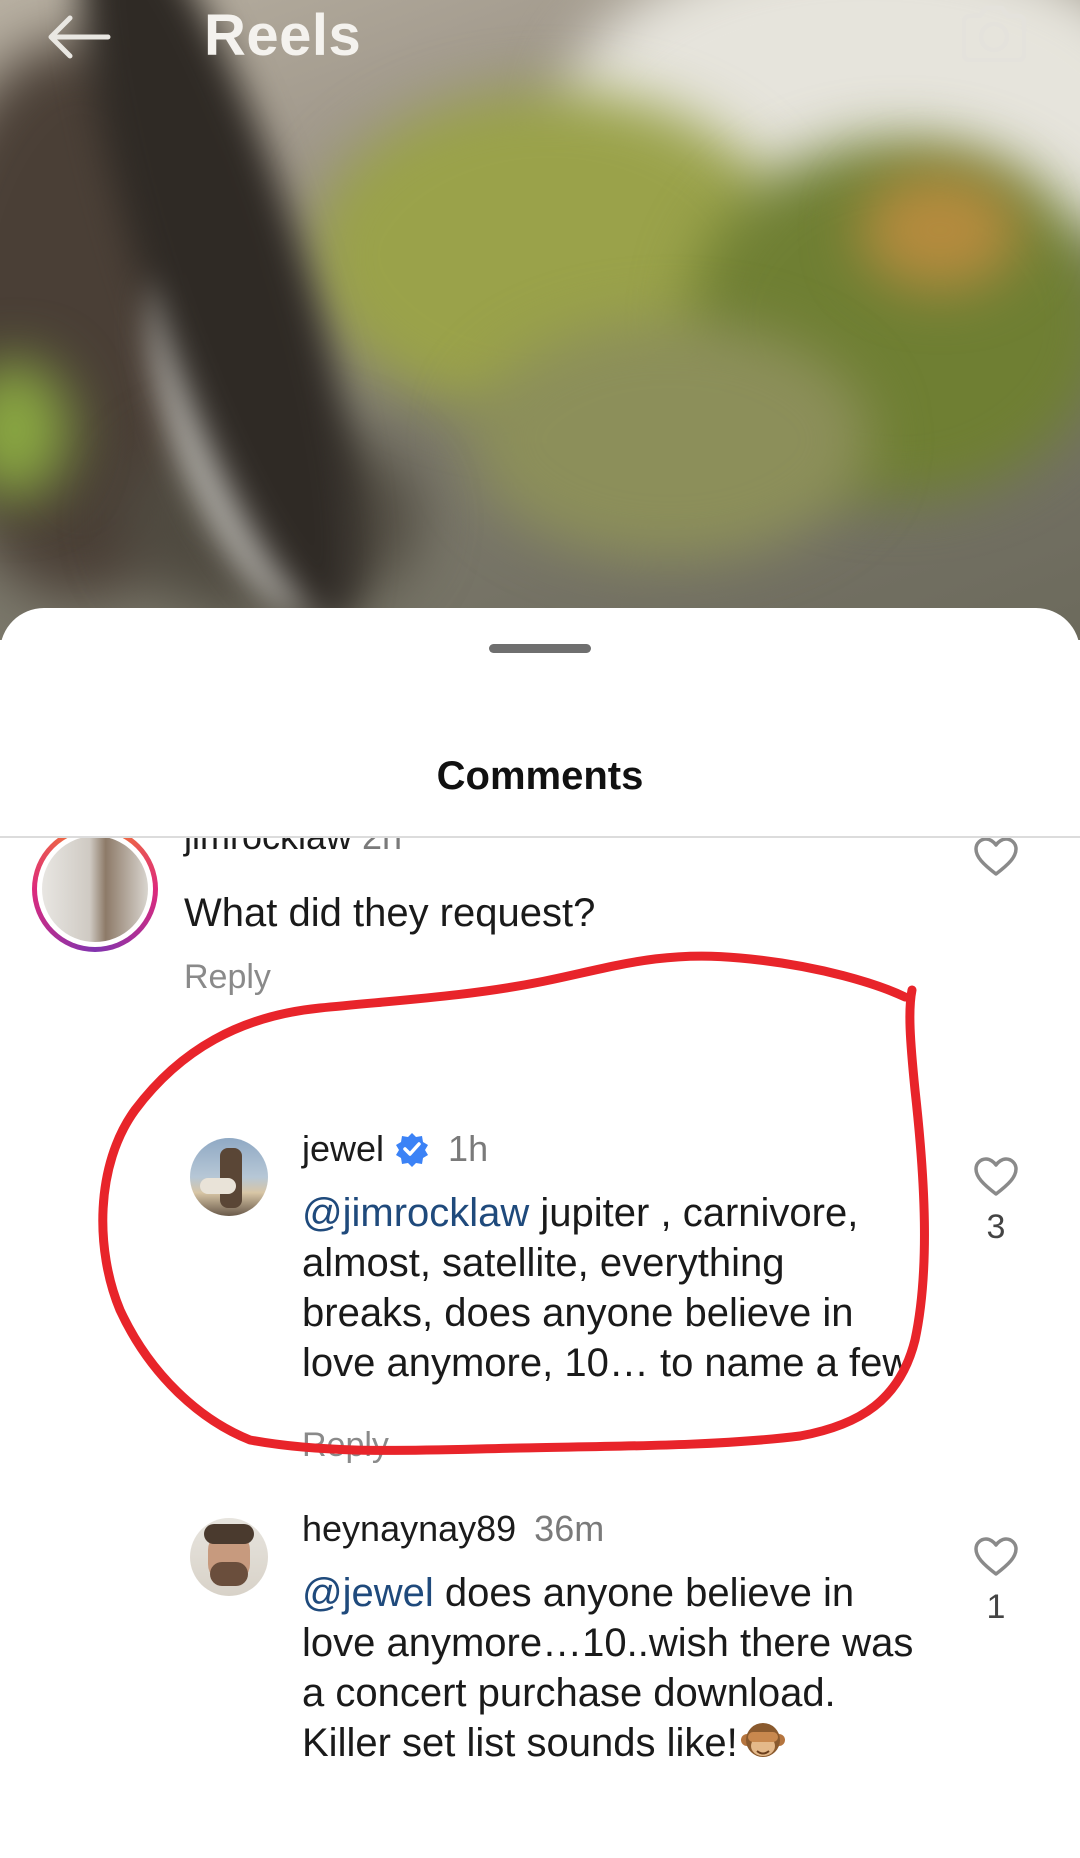 The width and height of the screenshot is (1080, 1858). I want to click on like-count: 3, so click(996, 1227).